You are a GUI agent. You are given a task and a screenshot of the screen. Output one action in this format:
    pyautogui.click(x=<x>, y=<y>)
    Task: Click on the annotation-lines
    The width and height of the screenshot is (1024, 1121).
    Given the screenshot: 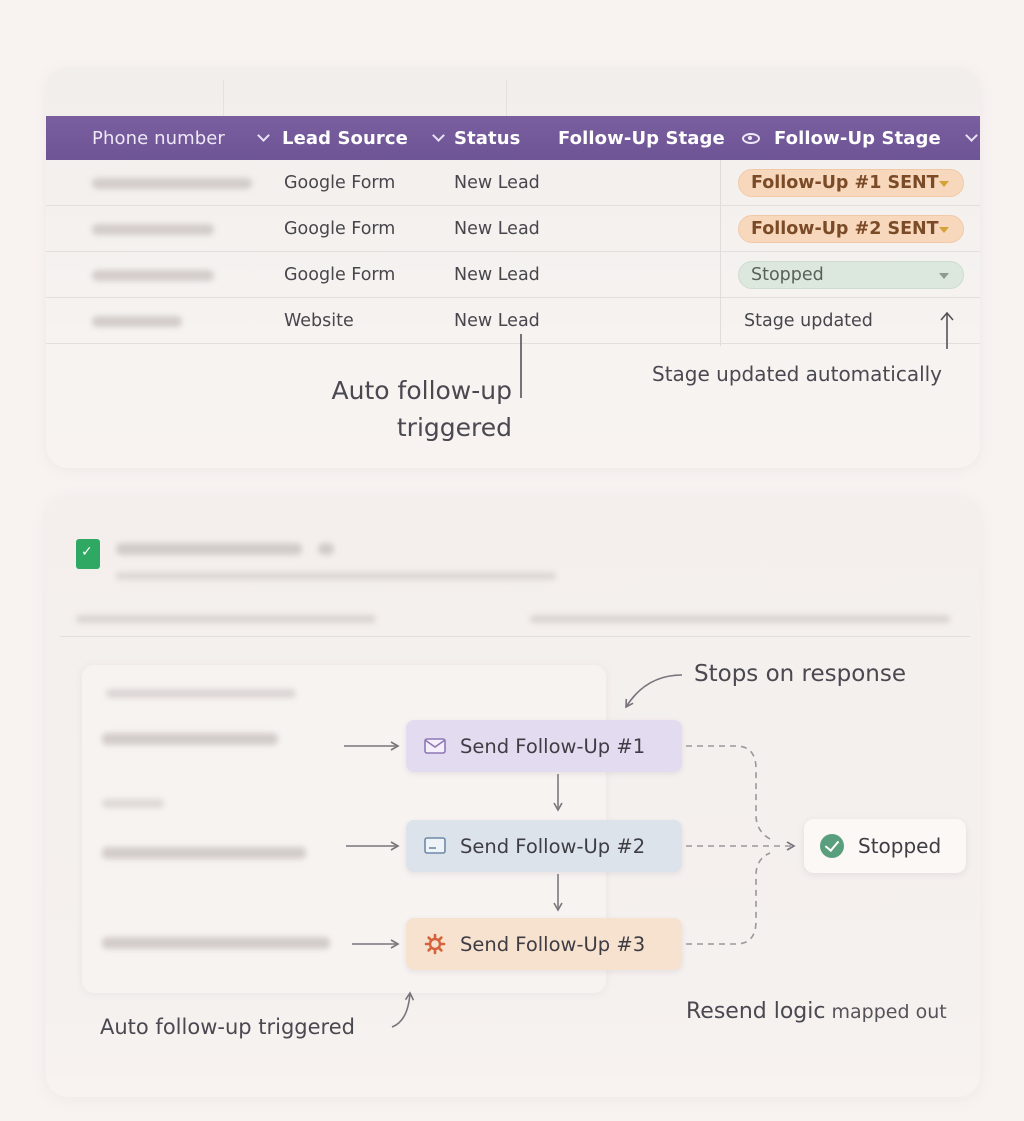 What is the action you would take?
    pyautogui.click(x=737, y=354)
    